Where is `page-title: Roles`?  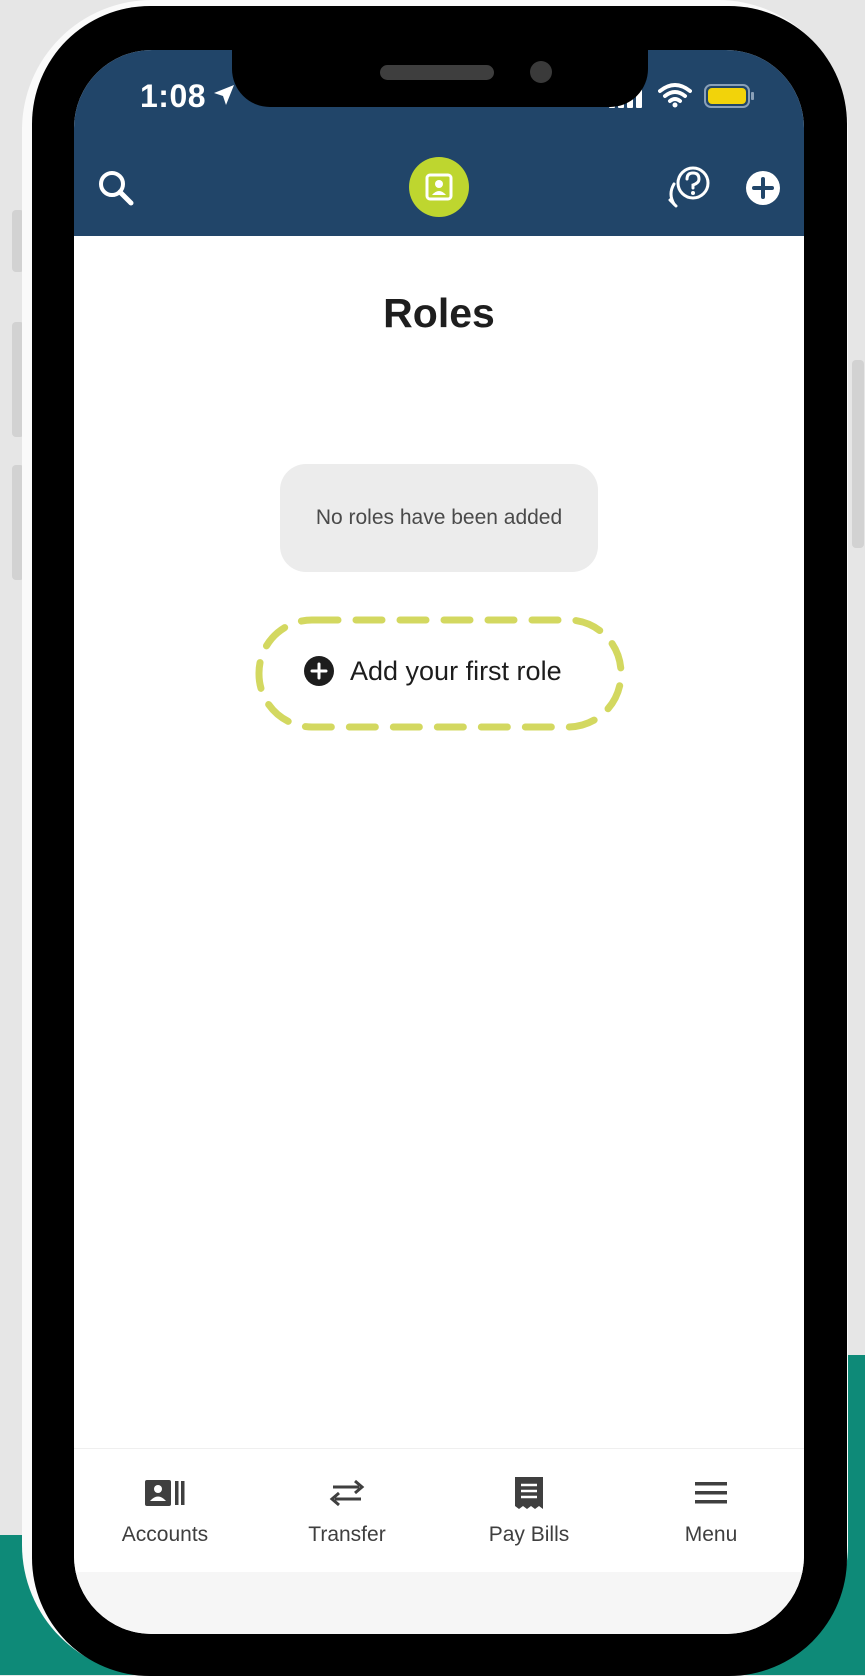
page-title: Roles is located at coordinates (439, 313).